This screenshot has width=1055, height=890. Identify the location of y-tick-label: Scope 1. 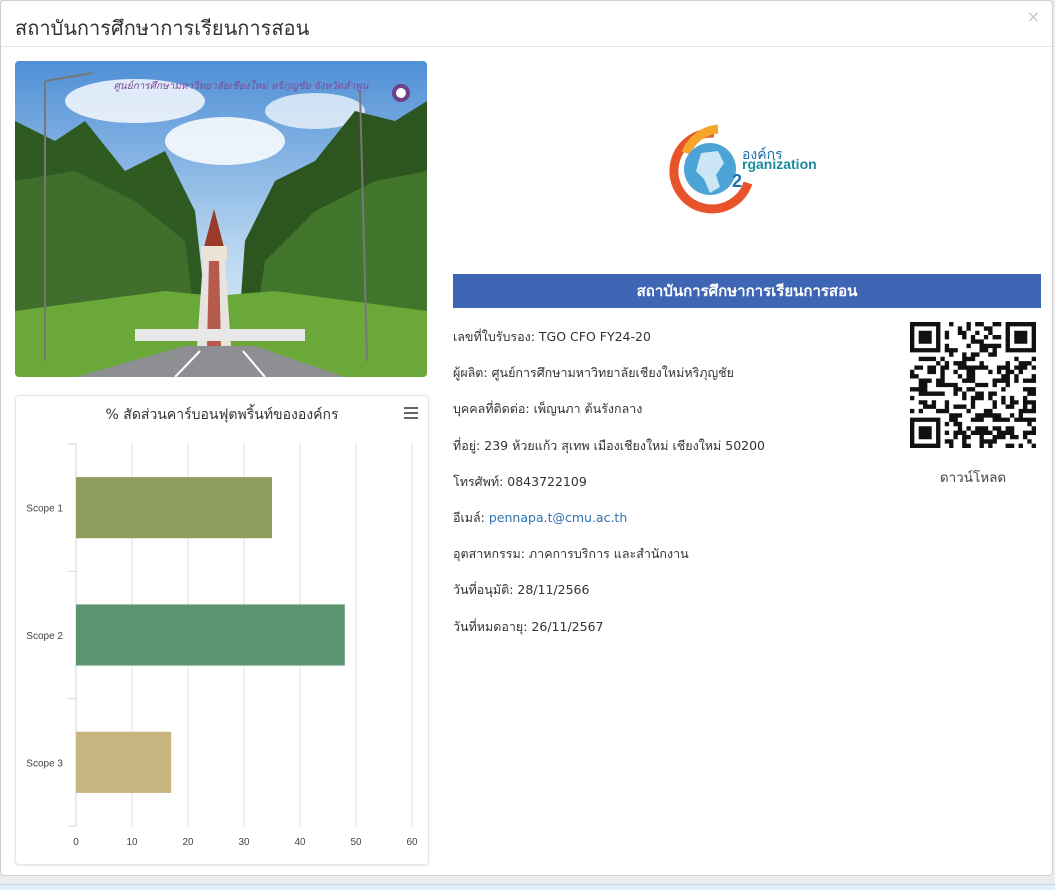
(44, 509).